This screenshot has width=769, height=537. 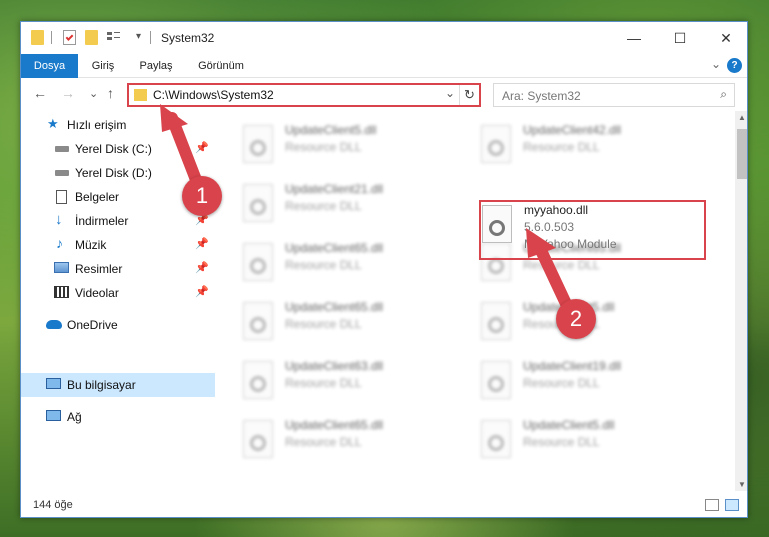 What do you see at coordinates (54, 324) in the screenshot?
I see `cloud-icon` at bounding box center [54, 324].